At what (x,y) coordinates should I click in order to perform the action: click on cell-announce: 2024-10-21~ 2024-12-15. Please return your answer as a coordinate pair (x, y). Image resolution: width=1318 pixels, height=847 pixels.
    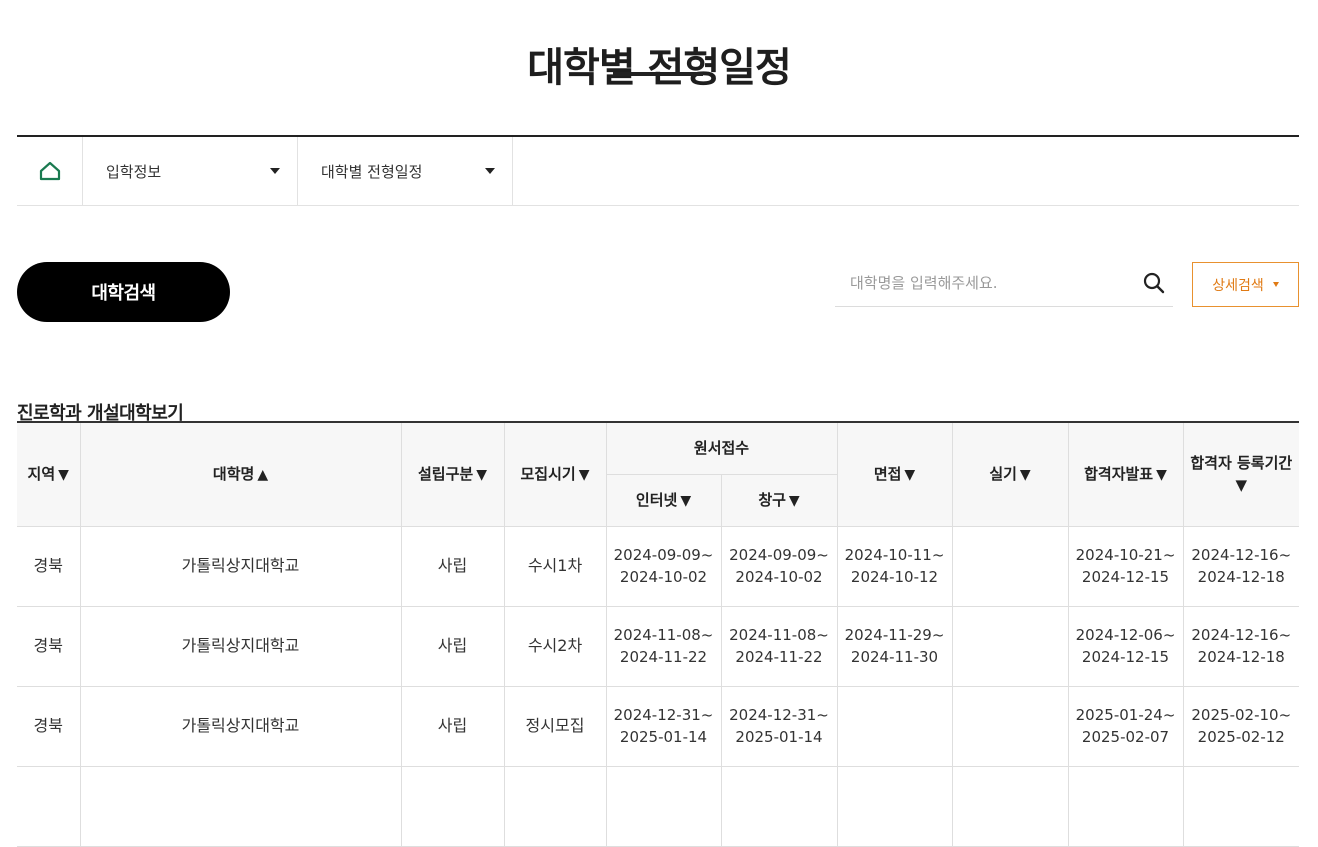
    Looking at the image, I should click on (1125, 566).